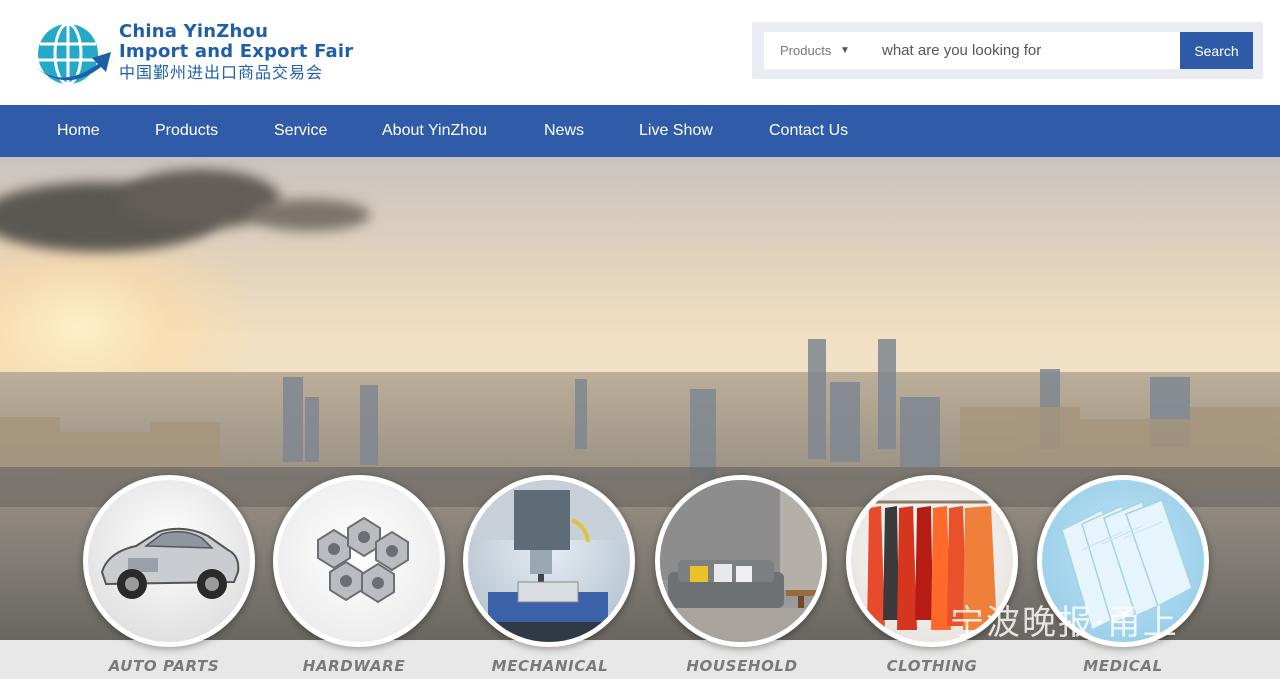  I want to click on cnc-machine-icon, so click(549, 561).